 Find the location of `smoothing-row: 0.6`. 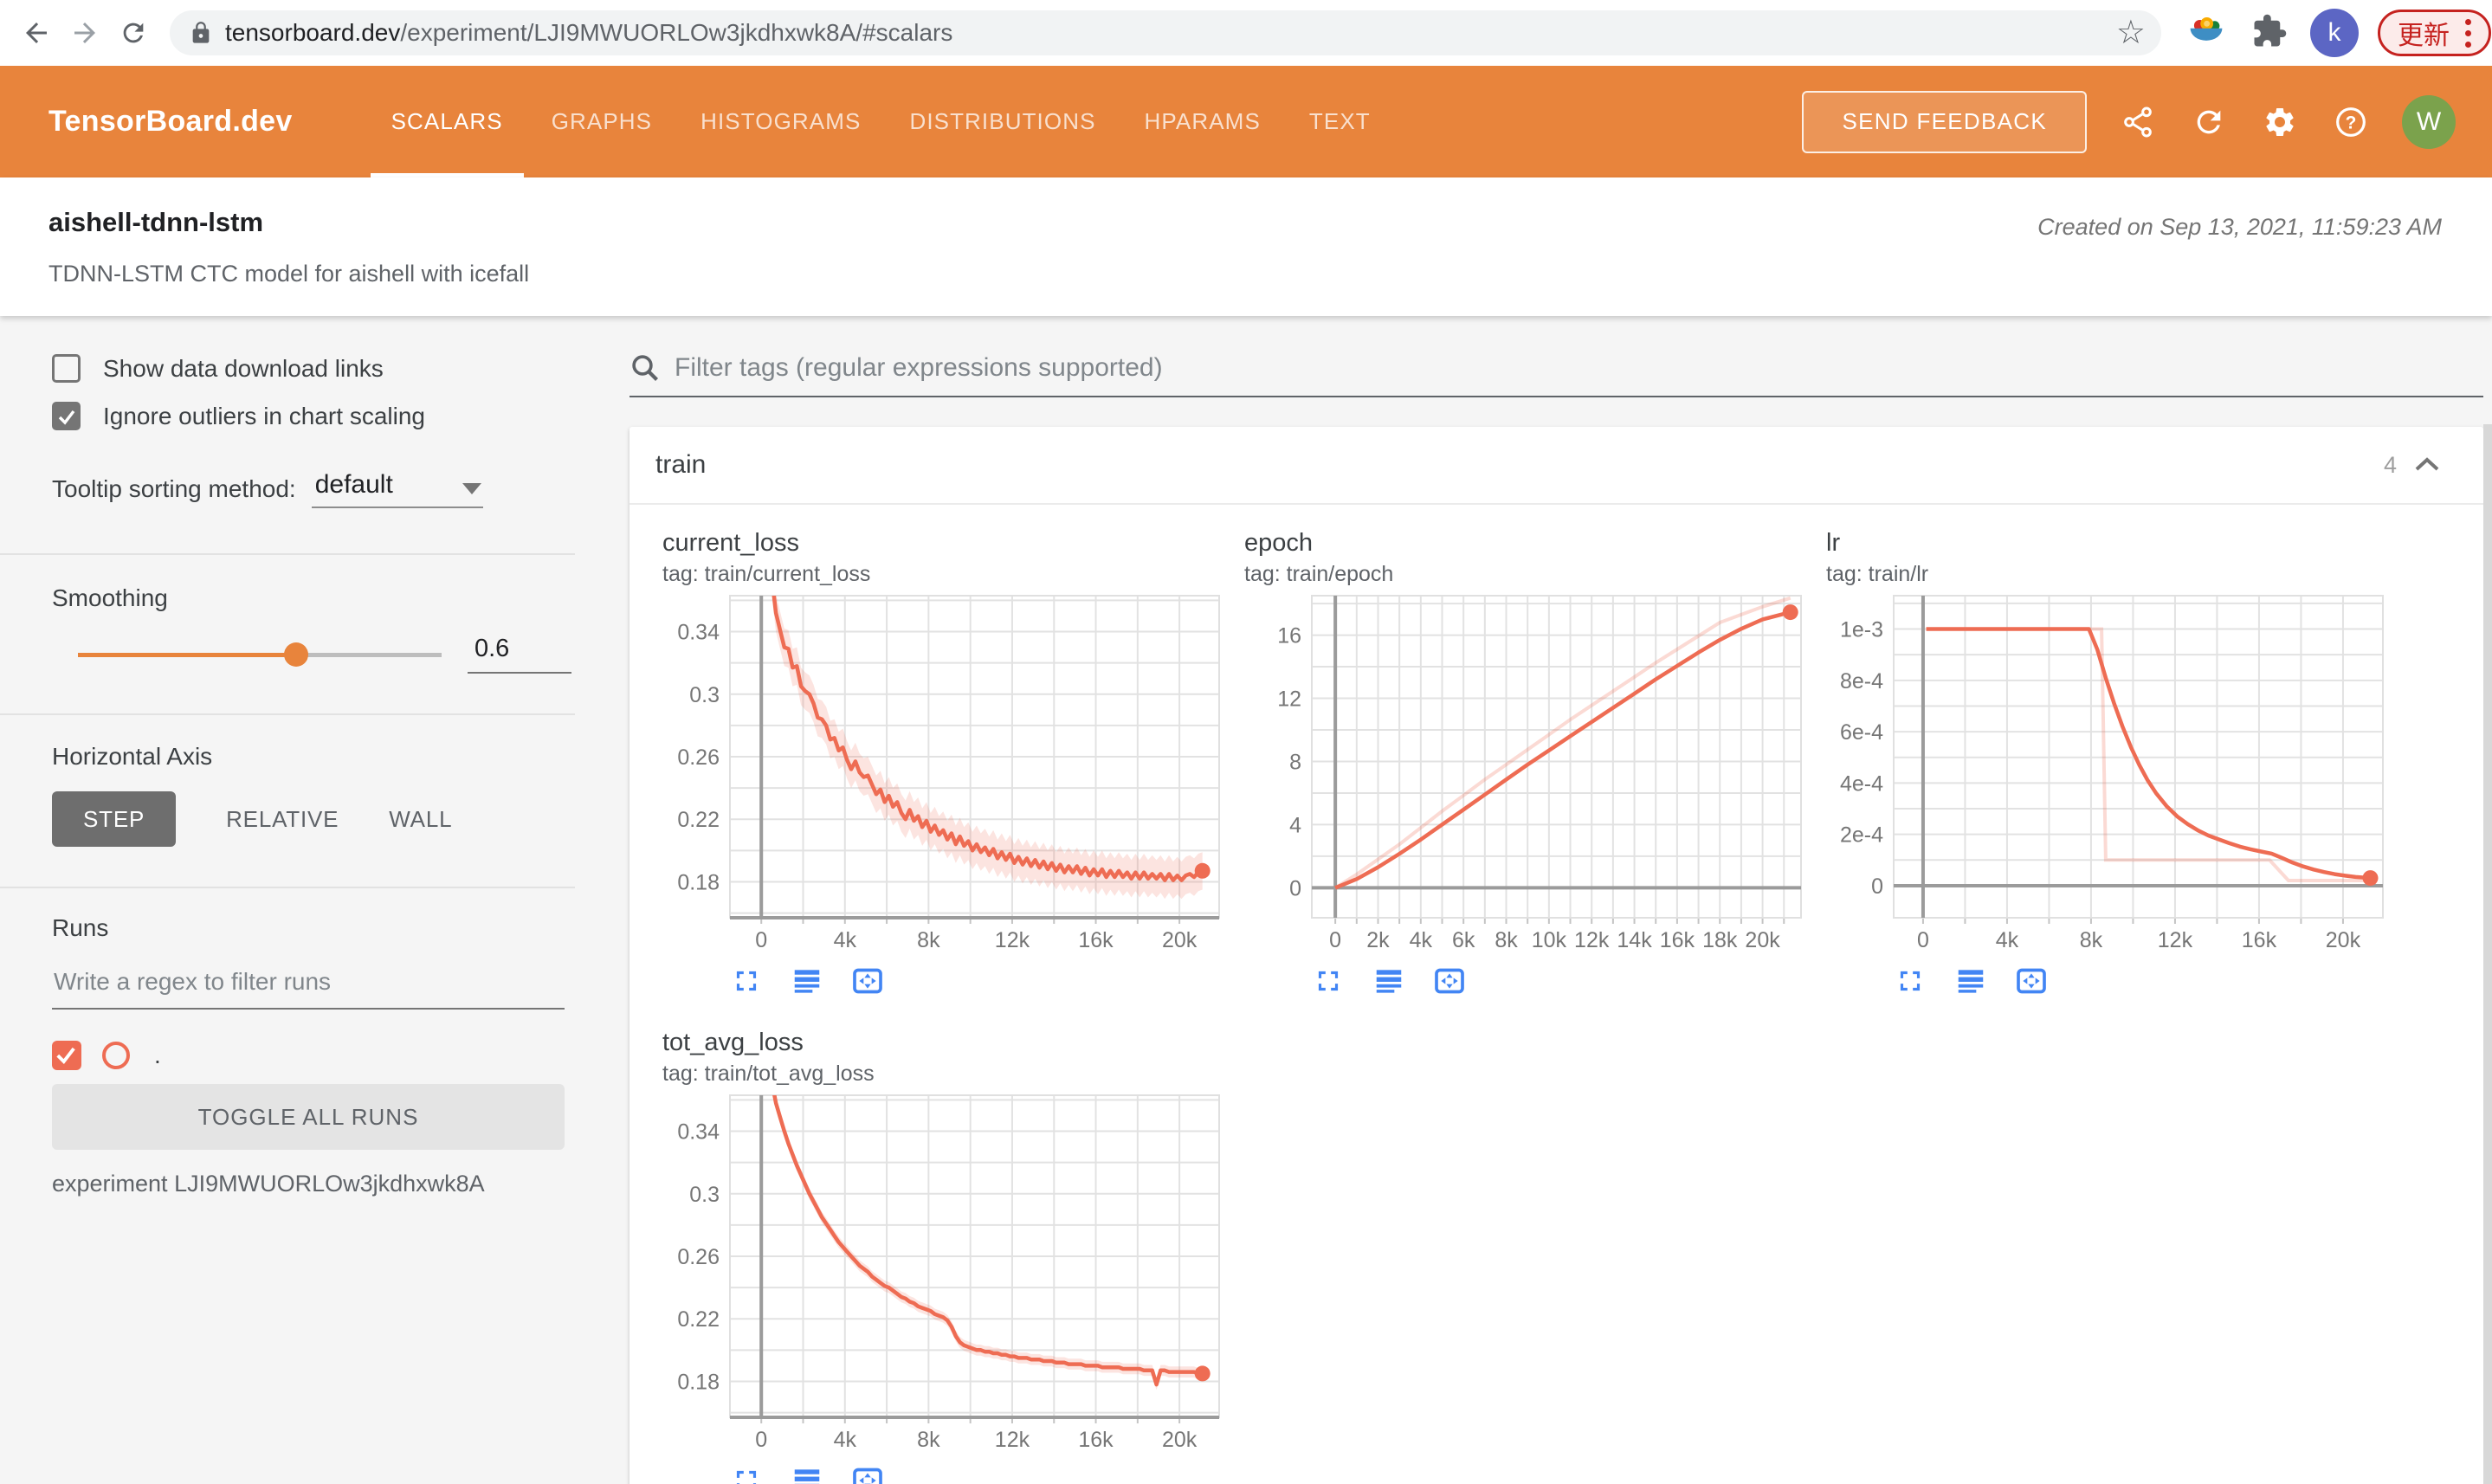

smoothing-row: 0.6 is located at coordinates (313, 654).